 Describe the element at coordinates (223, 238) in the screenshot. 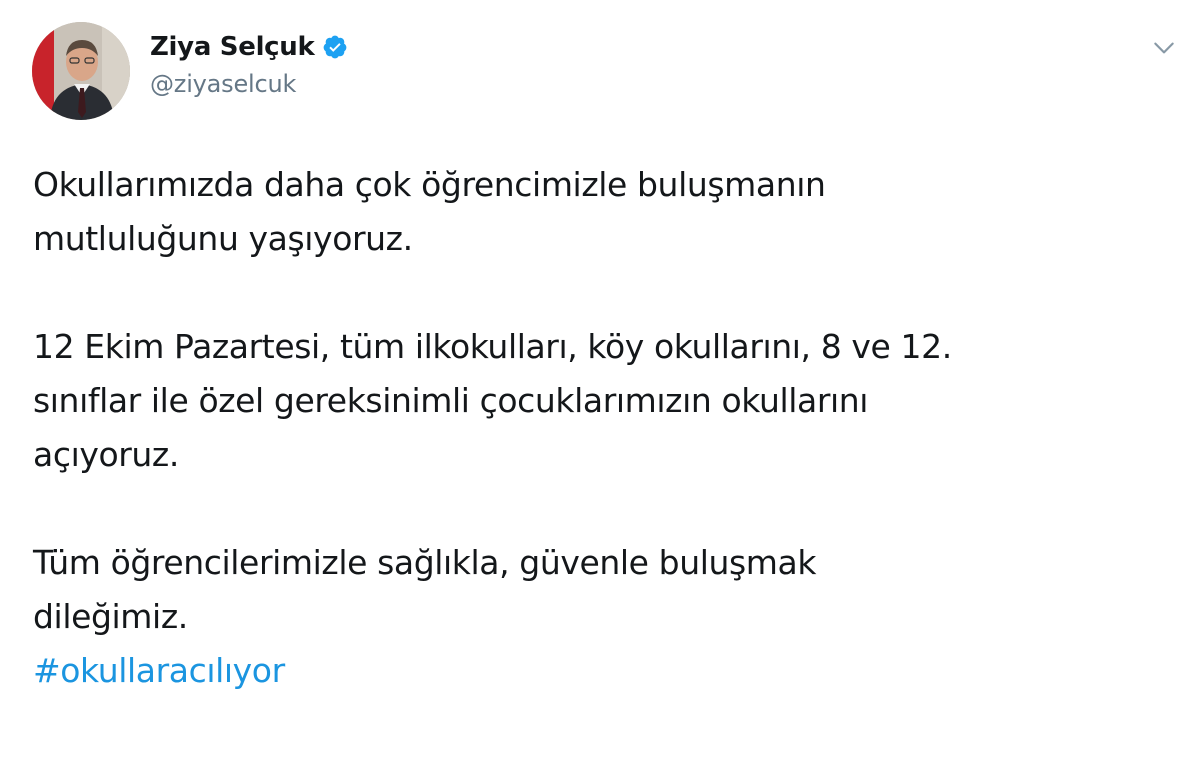

I see `tweet-line: mutluluğunu yaşıyoruz.` at that location.